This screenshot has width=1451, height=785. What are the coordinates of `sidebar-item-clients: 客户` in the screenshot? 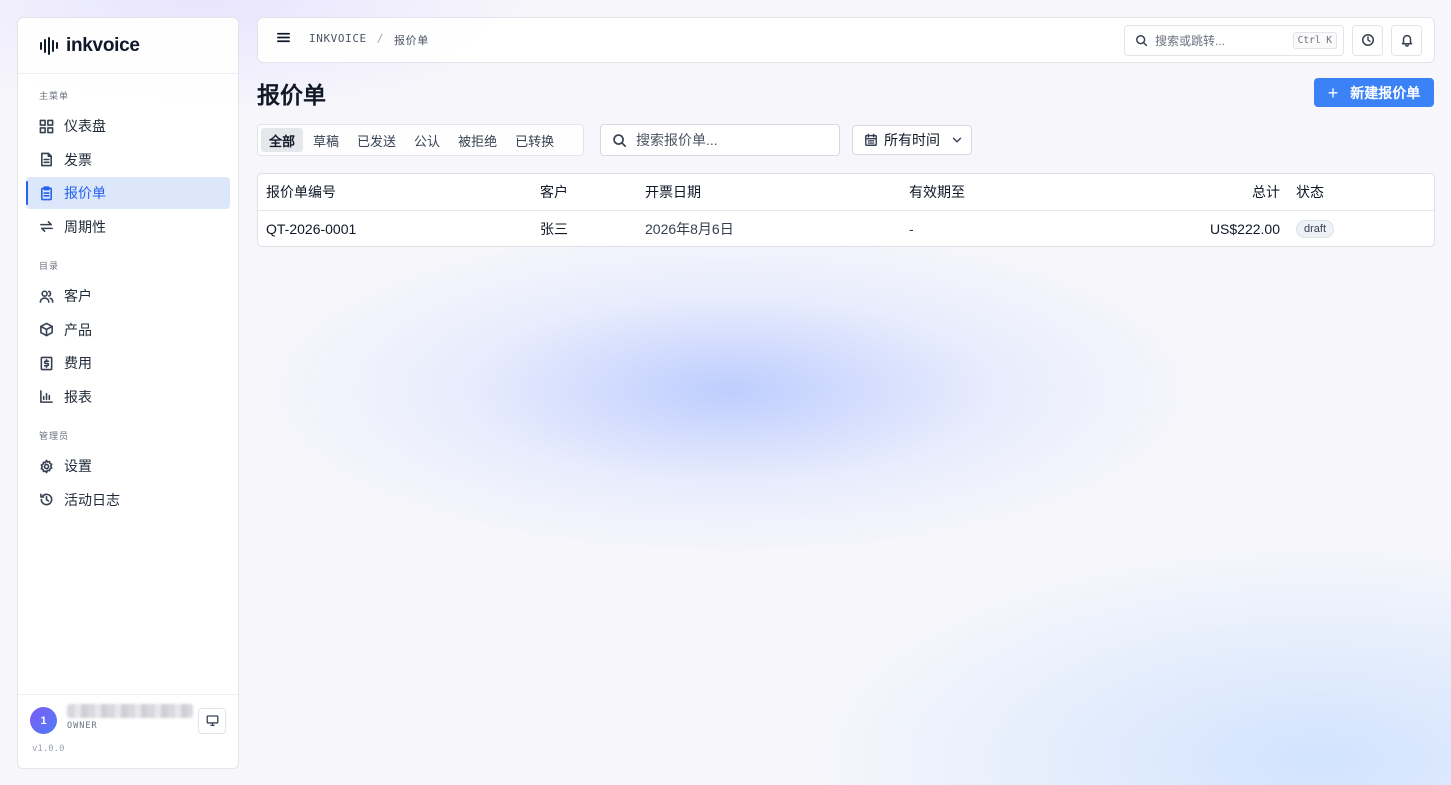 It's located at (128, 296).